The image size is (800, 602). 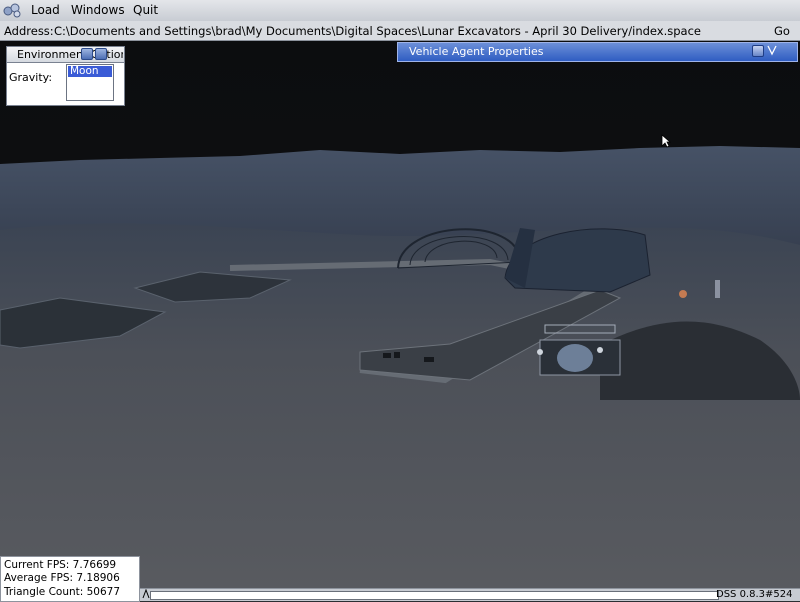 I want to click on gravity-listbox: Moon, so click(x=90, y=82).